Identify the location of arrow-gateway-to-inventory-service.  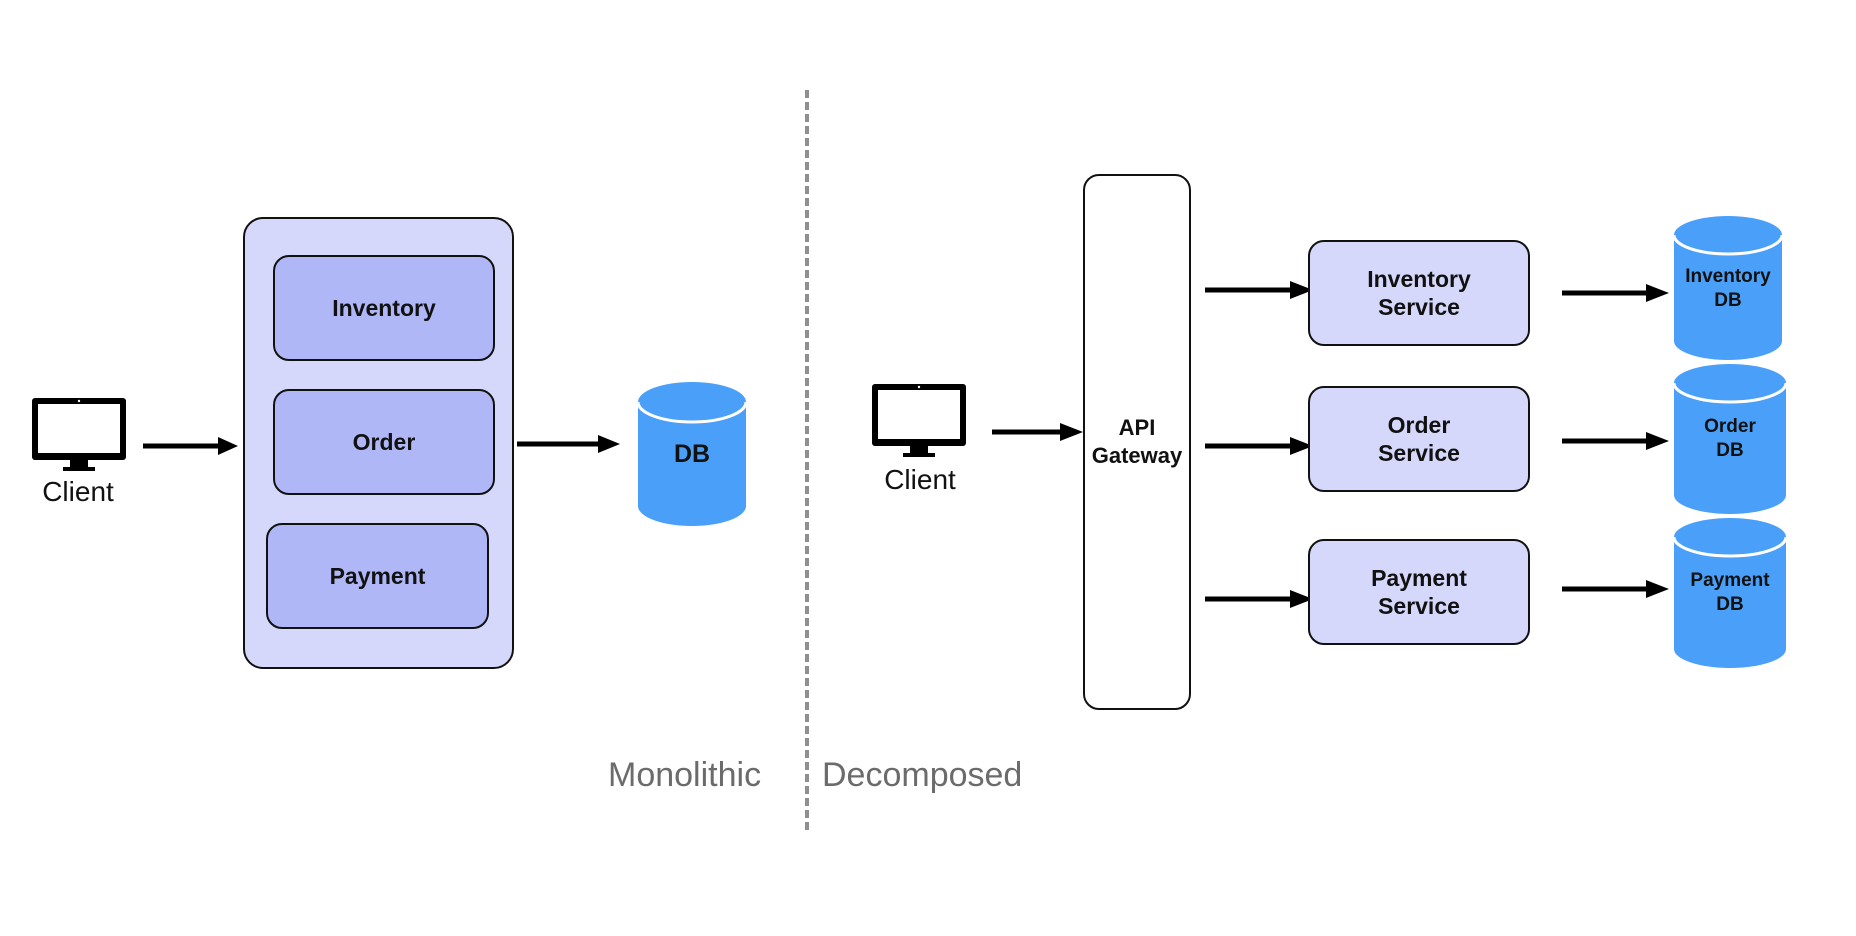
(1259, 290).